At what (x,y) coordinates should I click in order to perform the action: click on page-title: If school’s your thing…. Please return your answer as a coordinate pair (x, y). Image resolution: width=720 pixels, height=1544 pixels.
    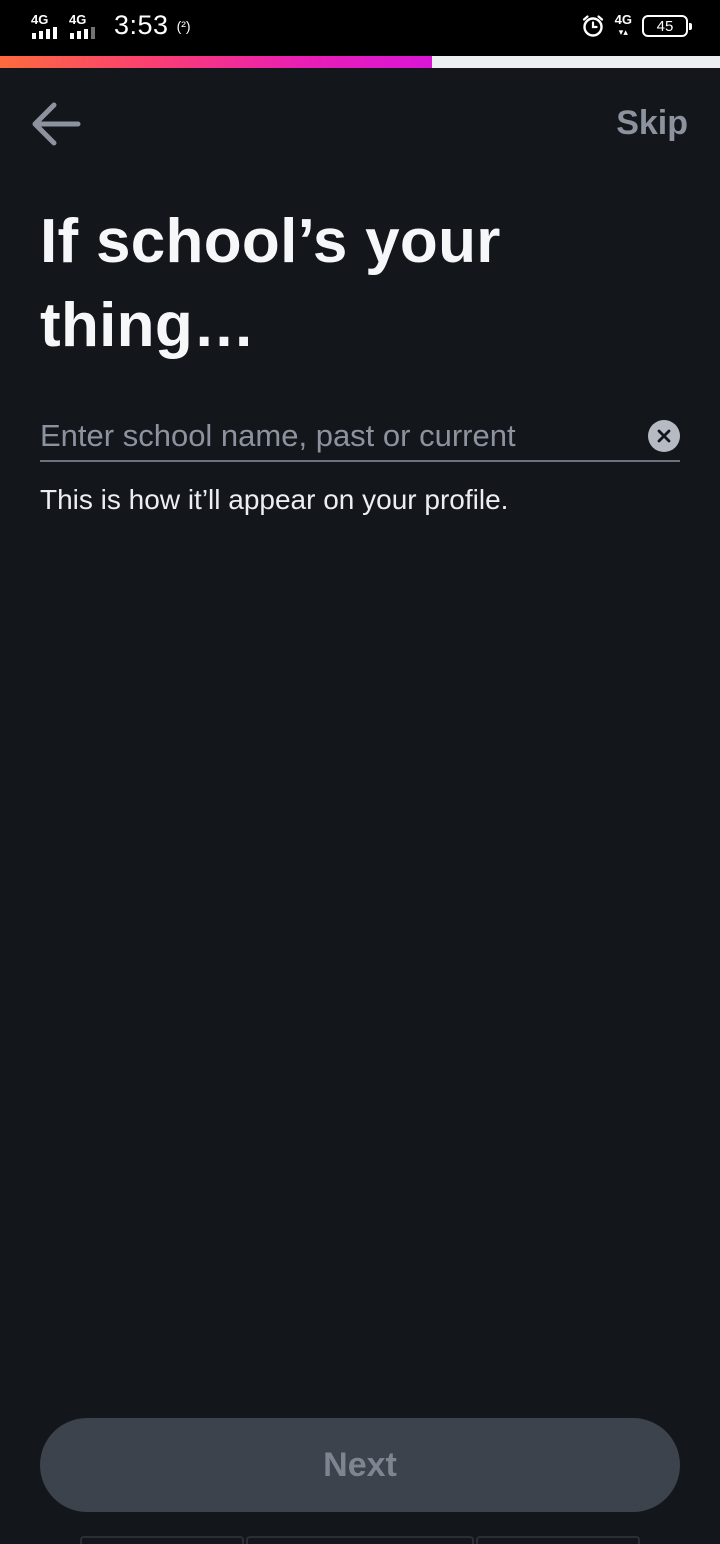
    Looking at the image, I should click on (270, 283).